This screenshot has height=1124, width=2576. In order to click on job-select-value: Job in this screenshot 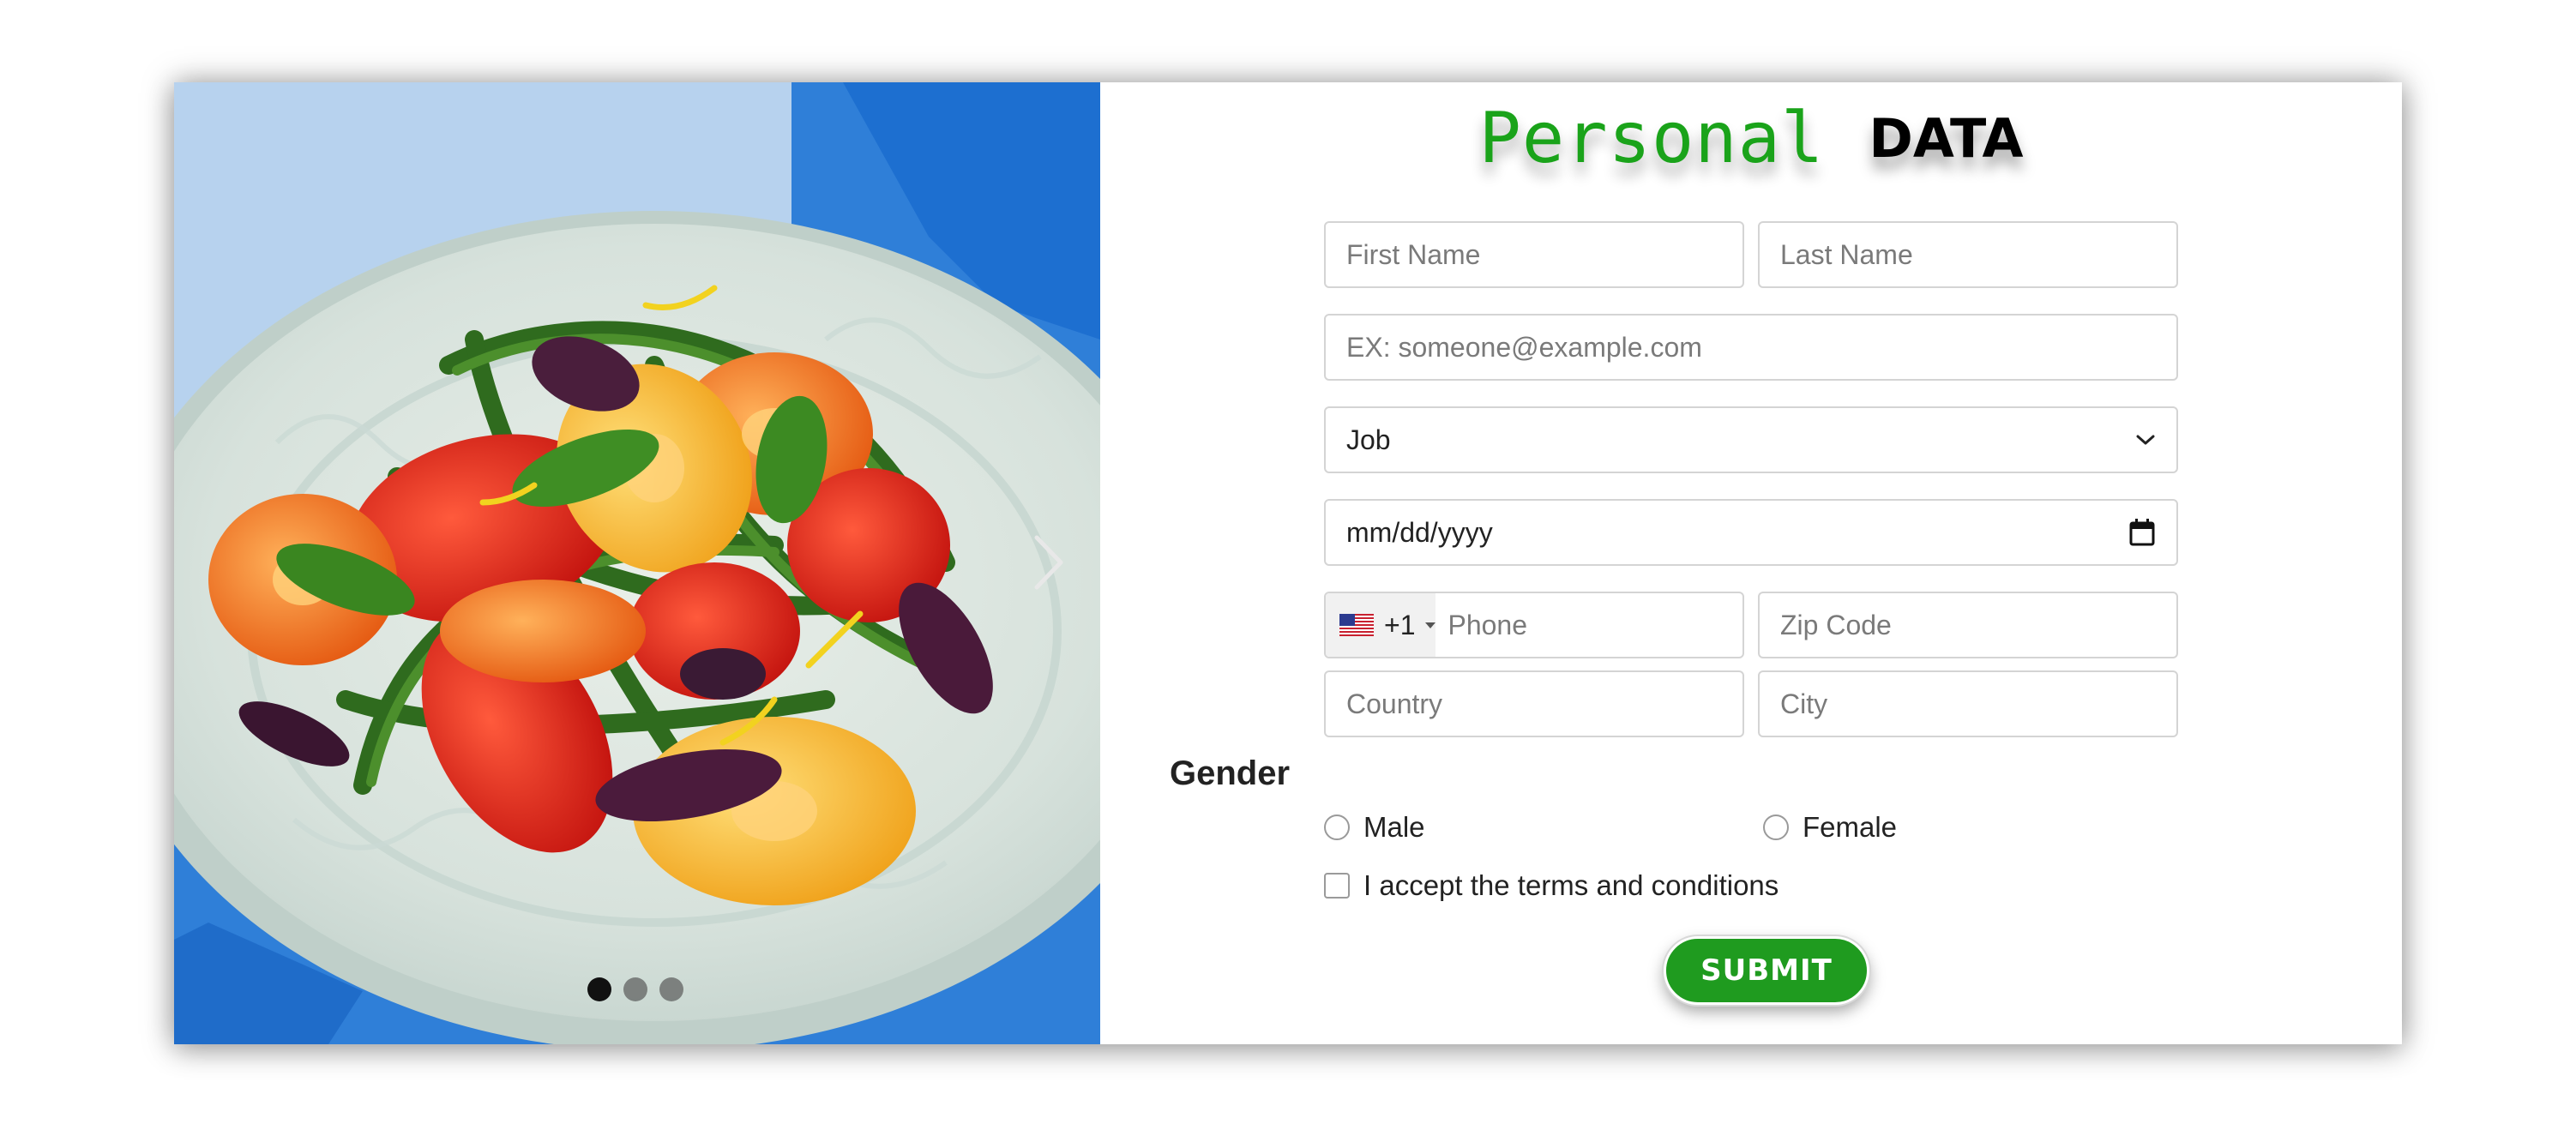, I will do `click(1368, 440)`.